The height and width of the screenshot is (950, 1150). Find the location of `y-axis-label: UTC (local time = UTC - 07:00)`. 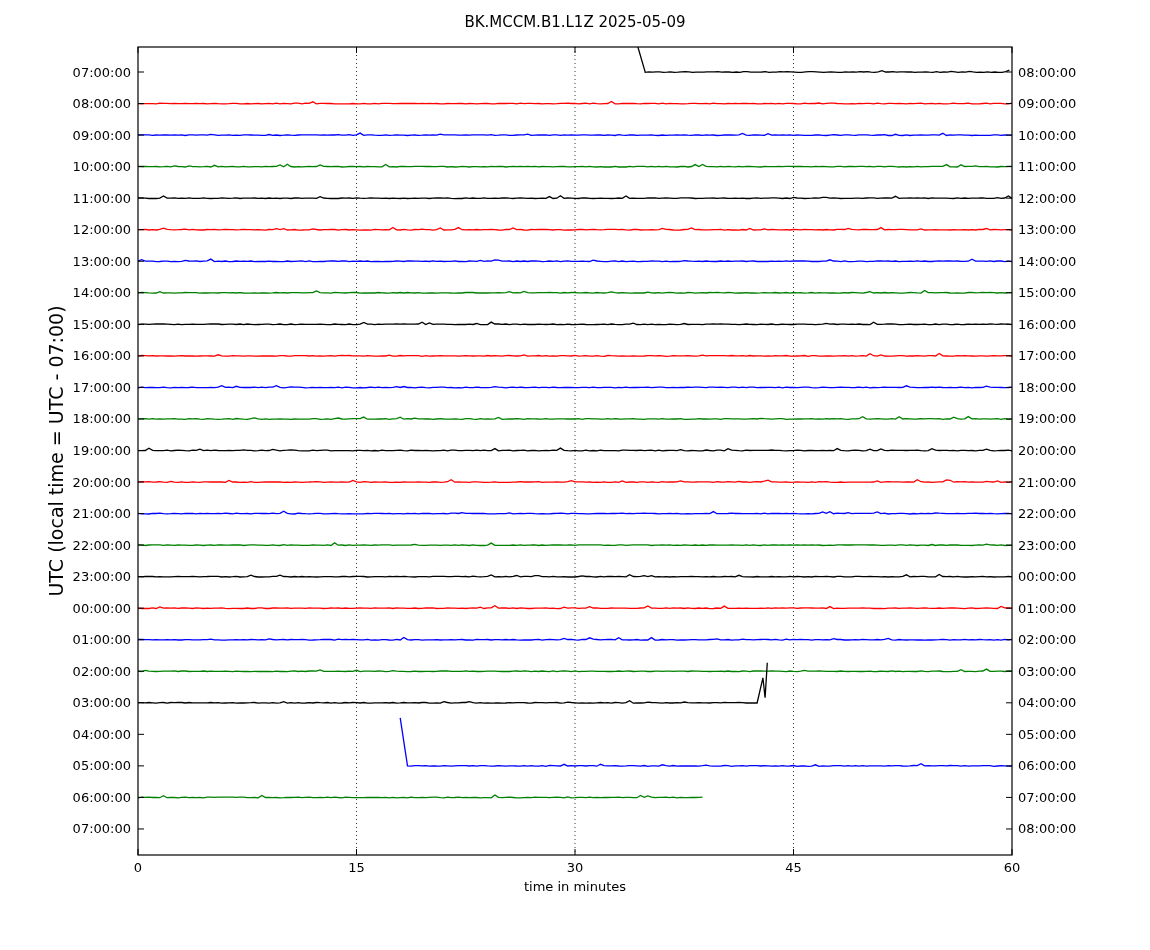

y-axis-label: UTC (local time = UTC - 07:00) is located at coordinates (56, 451).